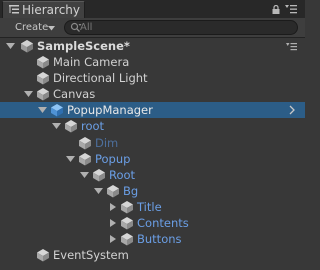 The width and height of the screenshot is (320, 270). I want to click on tree-item-label: Bg, so click(131, 190).